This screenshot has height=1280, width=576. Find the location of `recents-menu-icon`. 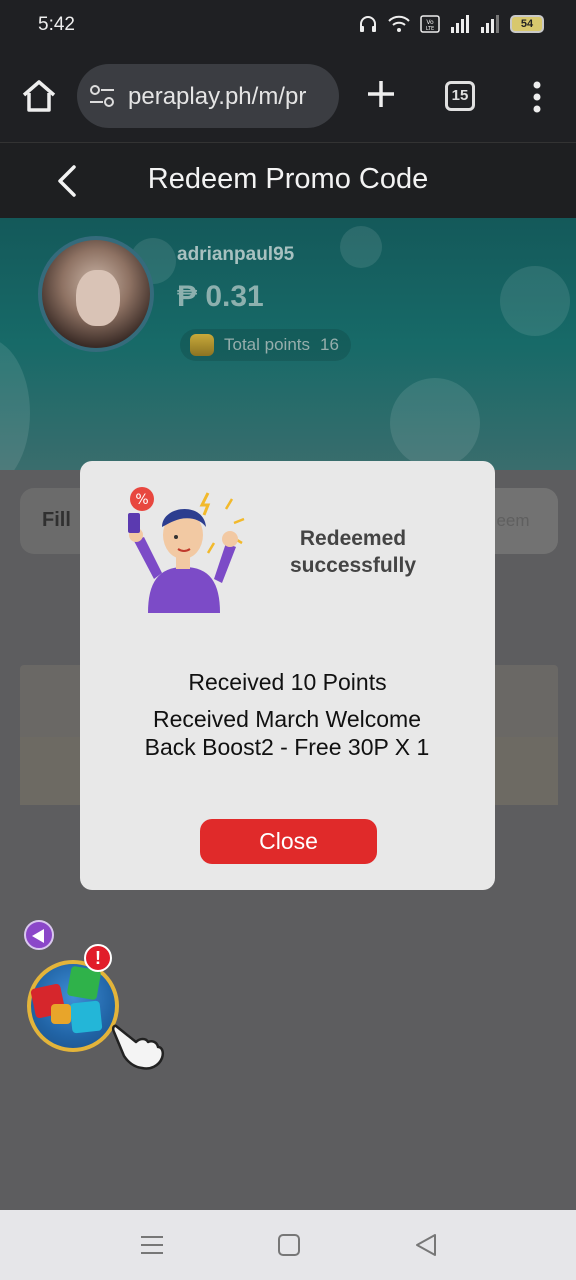

recents-menu-icon is located at coordinates (152, 1245).